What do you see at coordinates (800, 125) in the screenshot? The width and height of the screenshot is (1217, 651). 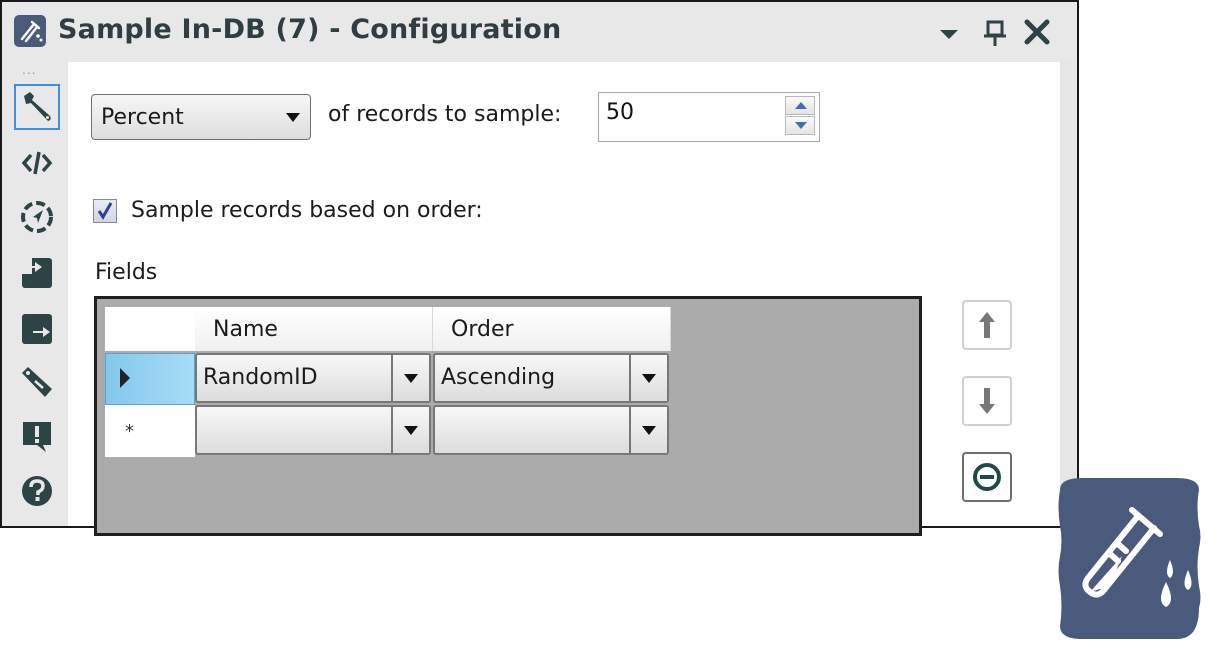 I see `spinner-down-button` at bounding box center [800, 125].